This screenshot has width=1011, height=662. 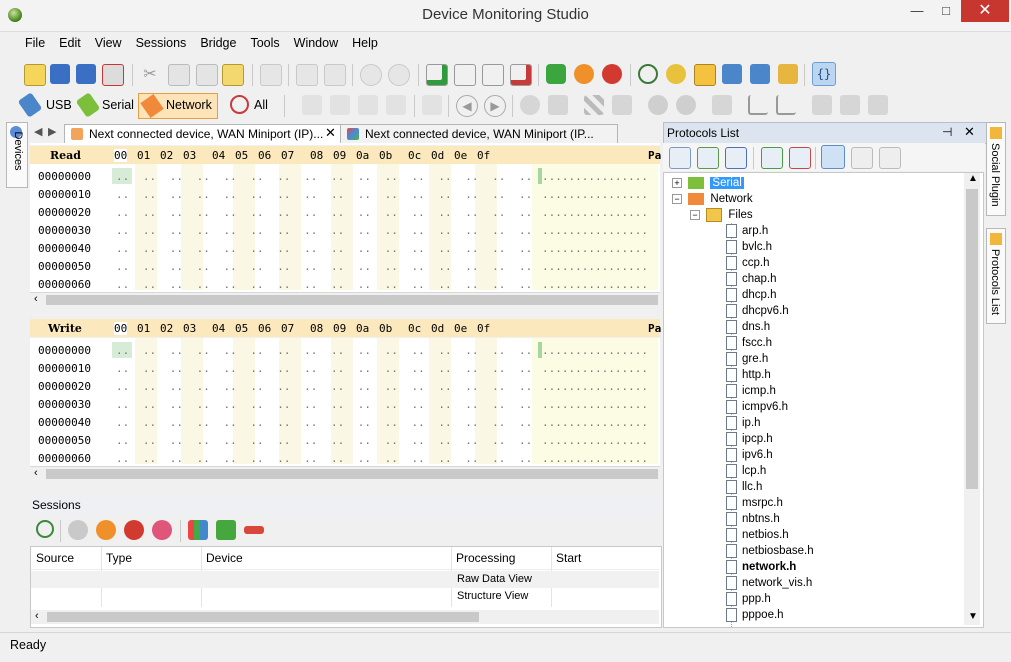 I want to click on tab-close-icon: ✕, so click(x=330, y=133).